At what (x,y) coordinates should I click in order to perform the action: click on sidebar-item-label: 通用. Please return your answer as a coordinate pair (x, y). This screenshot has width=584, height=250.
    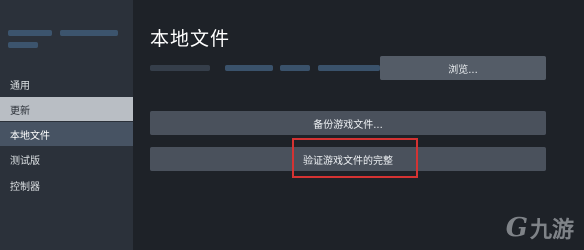
    Looking at the image, I should click on (20, 86).